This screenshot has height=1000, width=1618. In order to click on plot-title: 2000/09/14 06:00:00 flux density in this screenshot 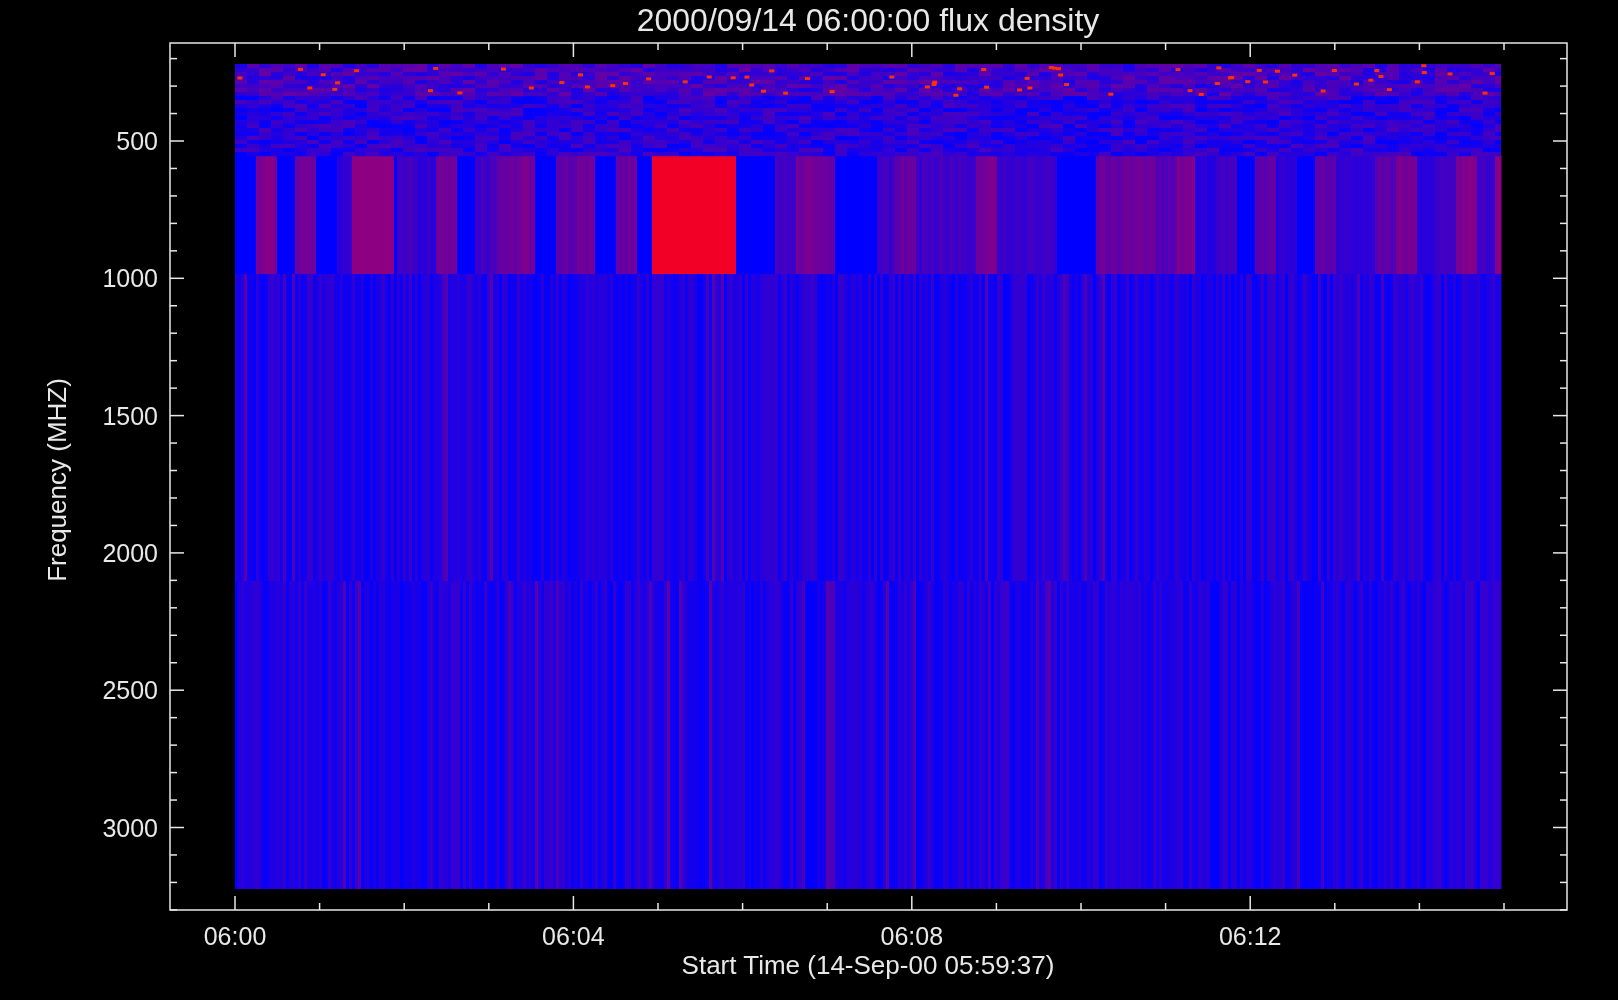, I will do `click(868, 20)`.